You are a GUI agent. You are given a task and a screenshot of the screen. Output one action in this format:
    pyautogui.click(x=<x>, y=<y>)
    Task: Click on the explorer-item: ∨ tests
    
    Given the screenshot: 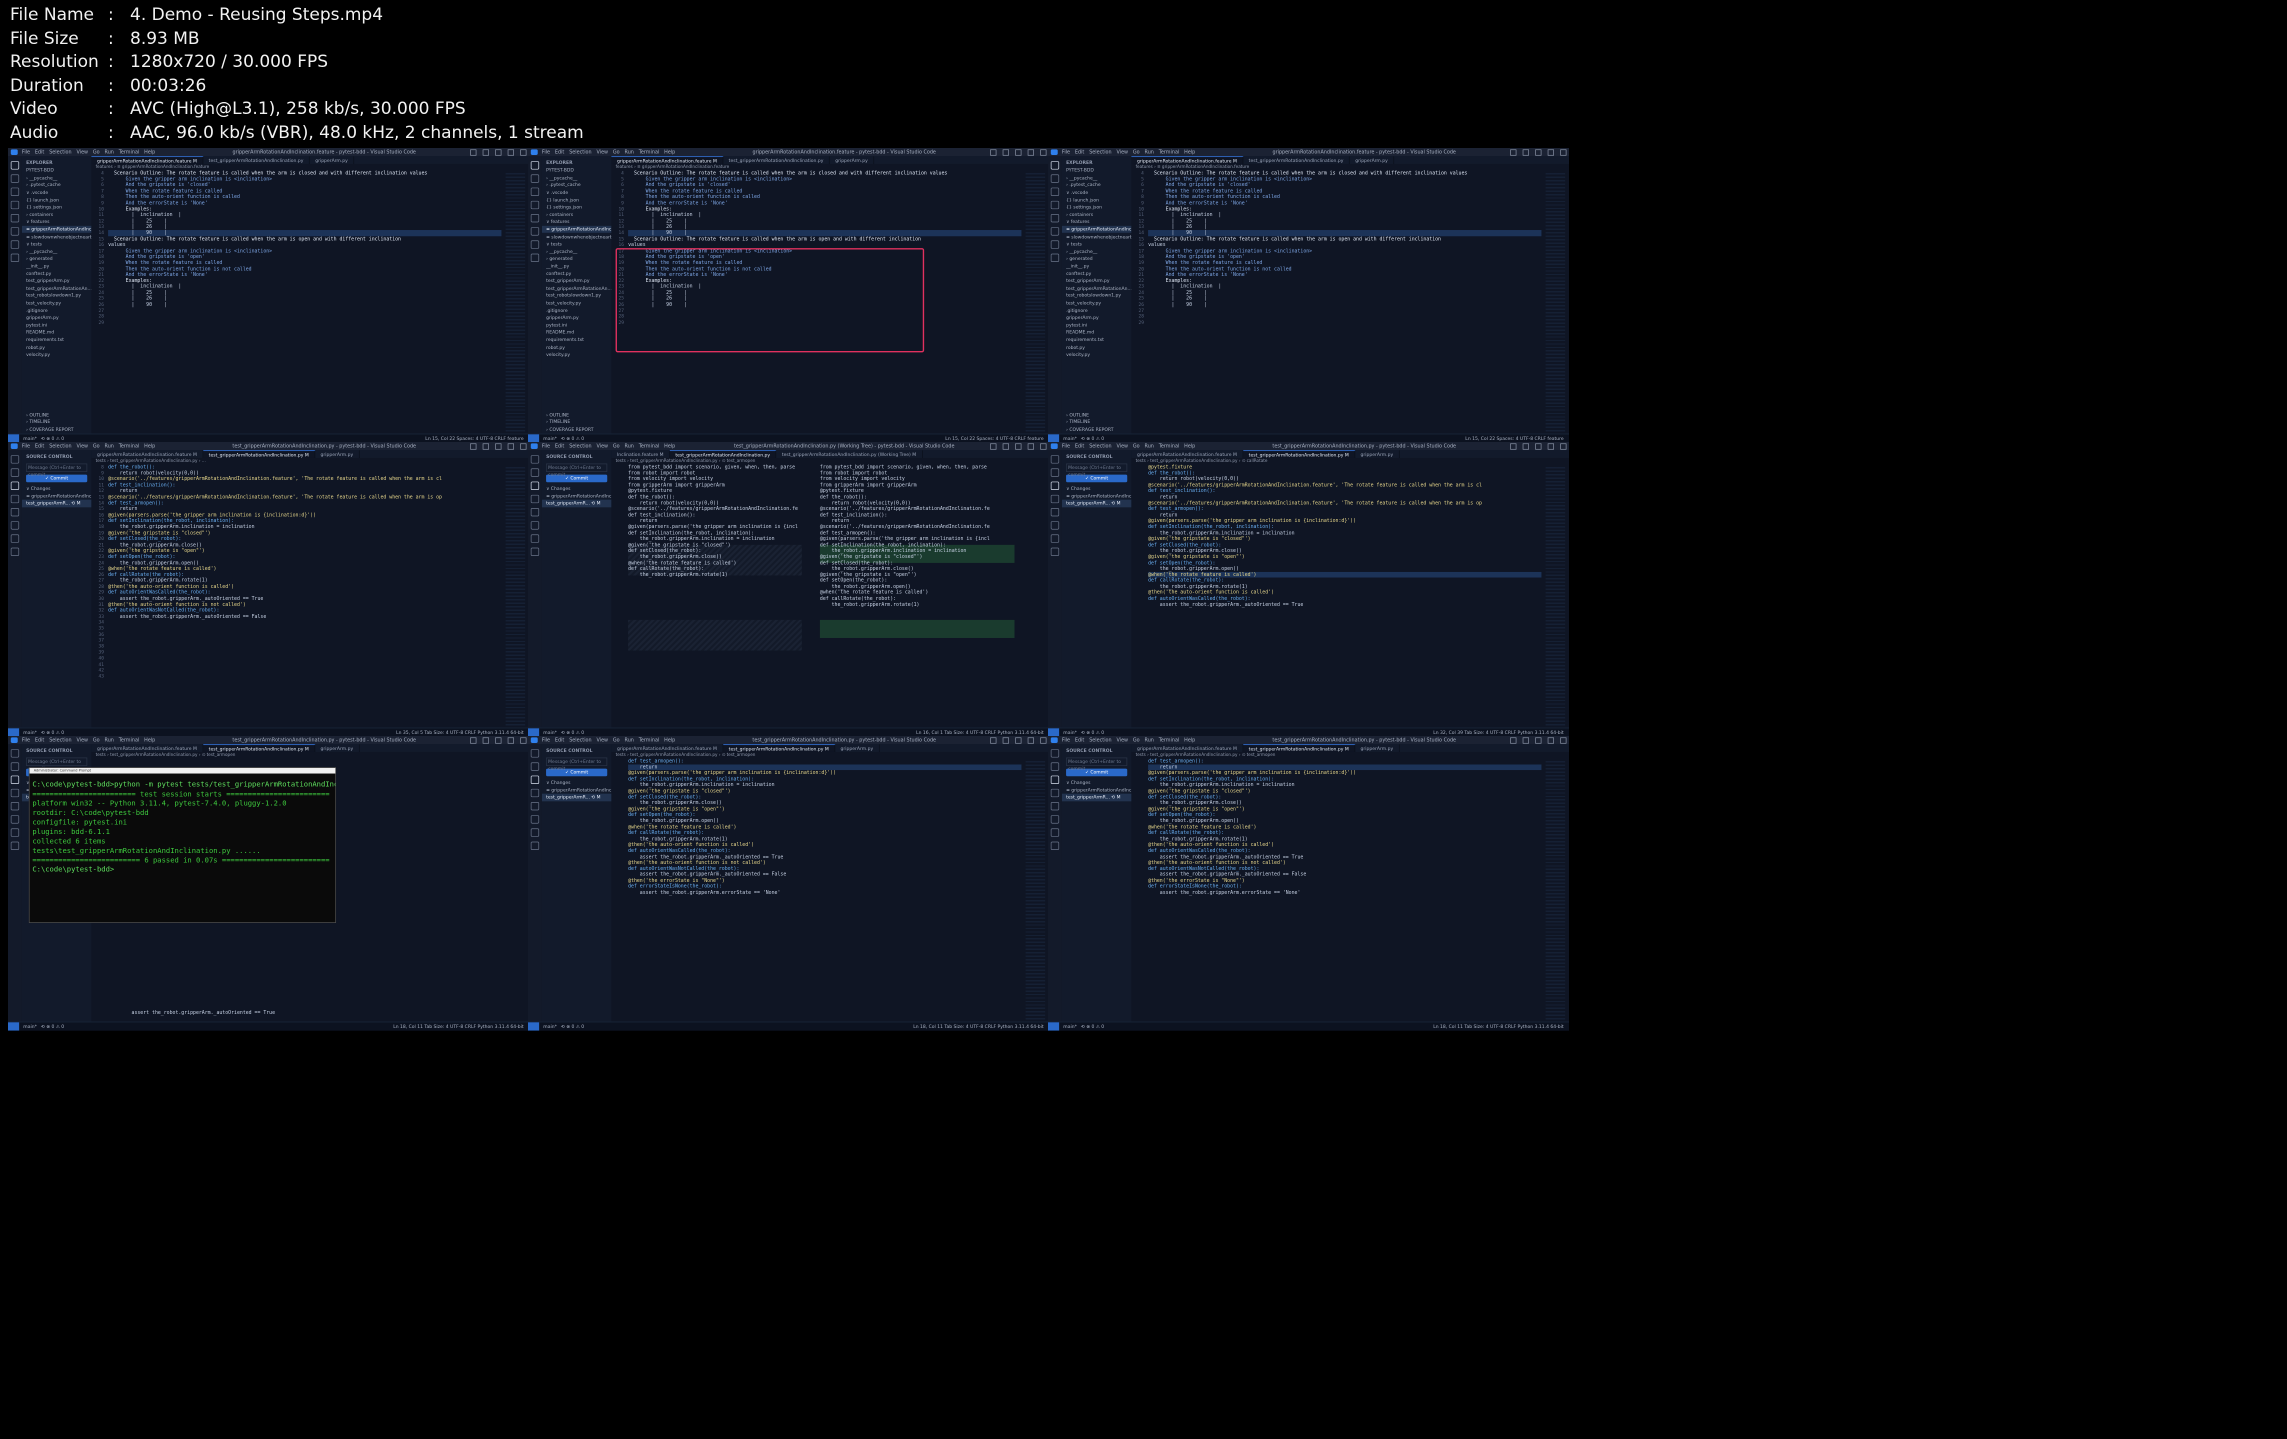 What is the action you would take?
    pyautogui.click(x=577, y=243)
    